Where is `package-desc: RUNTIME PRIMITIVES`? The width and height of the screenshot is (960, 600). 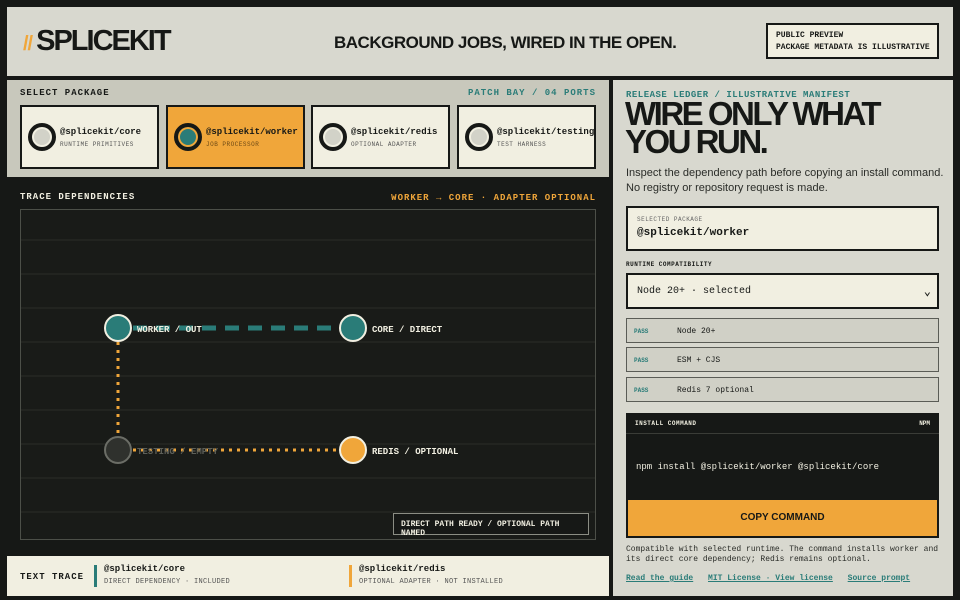 package-desc: RUNTIME PRIMITIVES is located at coordinates (97, 144).